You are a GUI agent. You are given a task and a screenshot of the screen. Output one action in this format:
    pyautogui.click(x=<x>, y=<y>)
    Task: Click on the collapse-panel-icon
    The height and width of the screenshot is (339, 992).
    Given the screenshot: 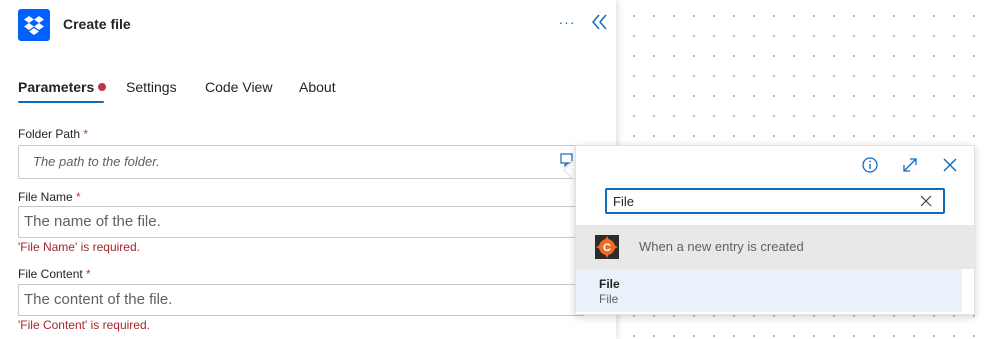 What is the action you would take?
    pyautogui.click(x=600, y=22)
    